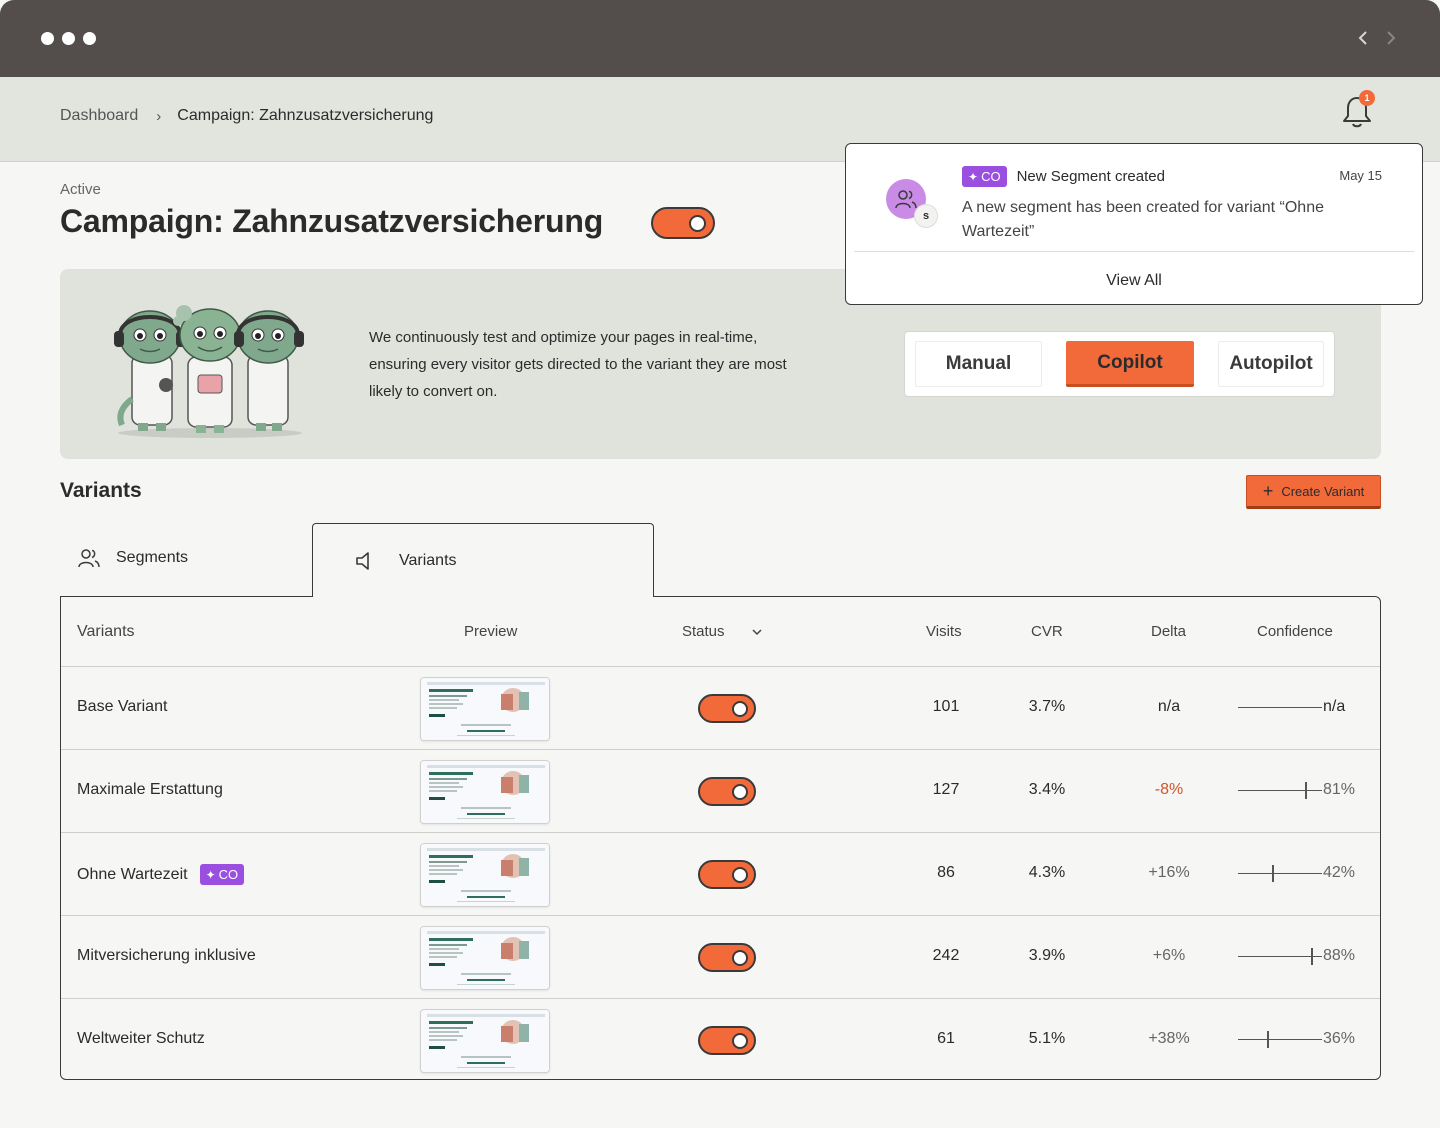 The image size is (1440, 1128). Describe the element at coordinates (1169, 955) in the screenshot. I see `delta-value: +6%` at that location.